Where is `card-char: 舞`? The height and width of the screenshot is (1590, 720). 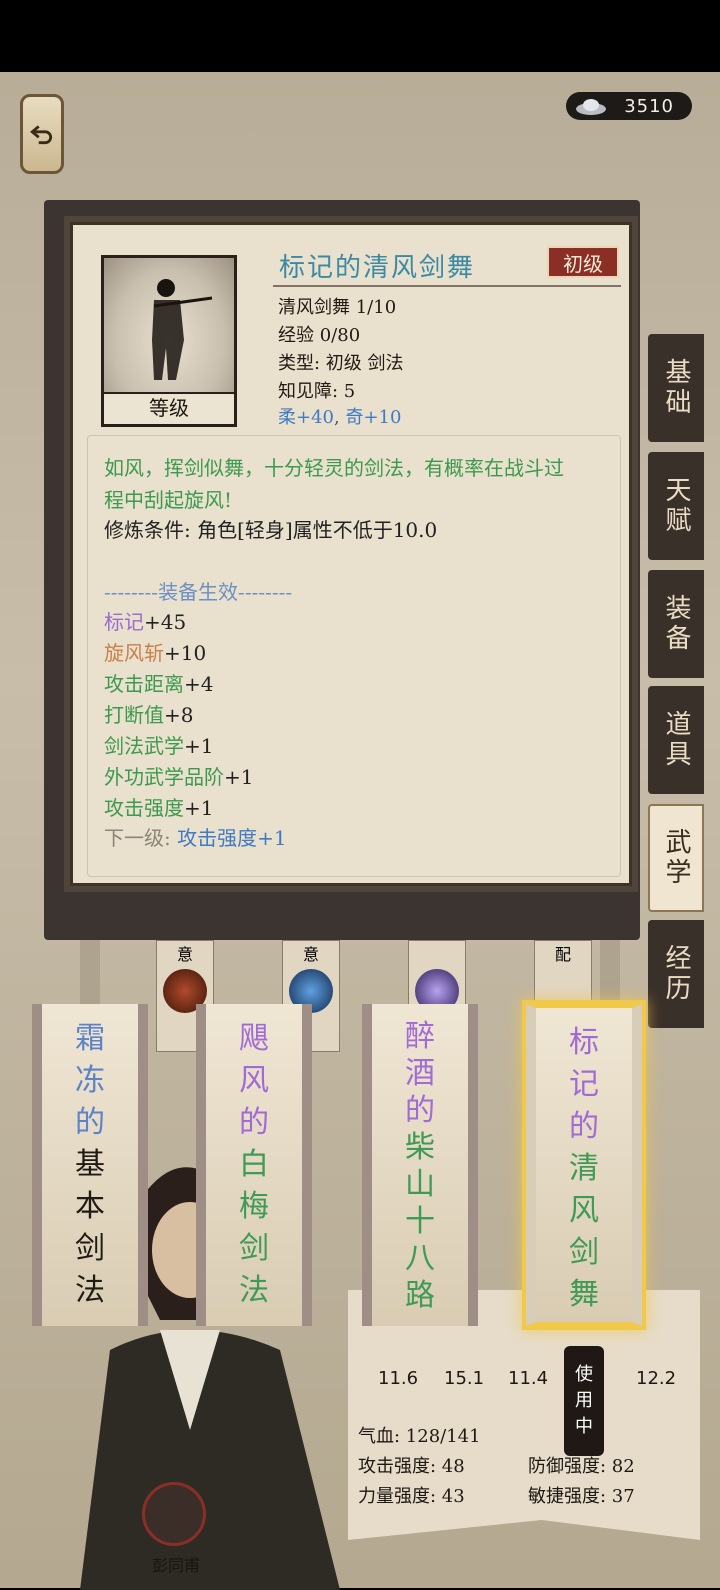 card-char: 舞 is located at coordinates (584, 1294).